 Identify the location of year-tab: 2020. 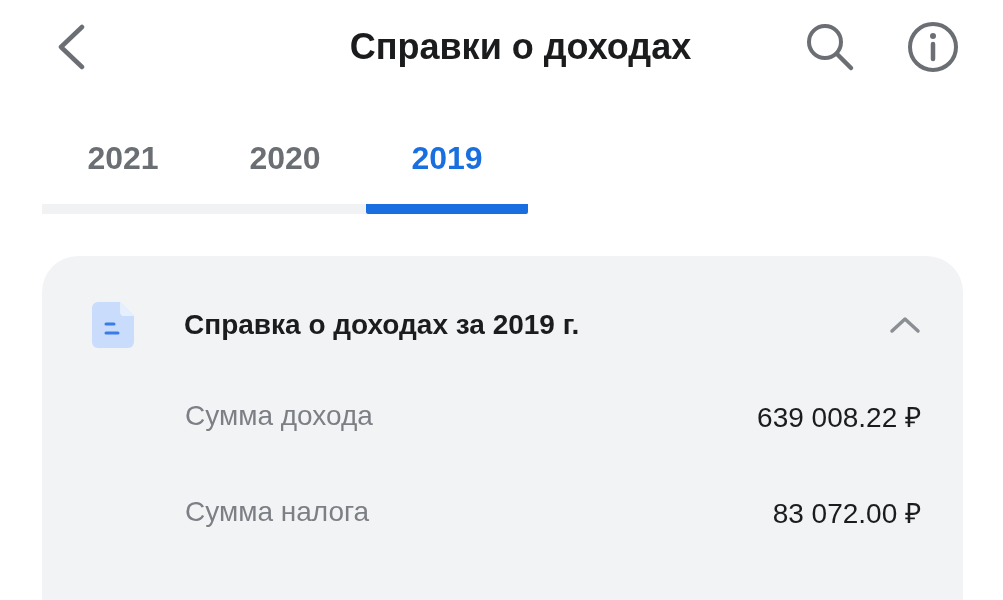
(285, 170).